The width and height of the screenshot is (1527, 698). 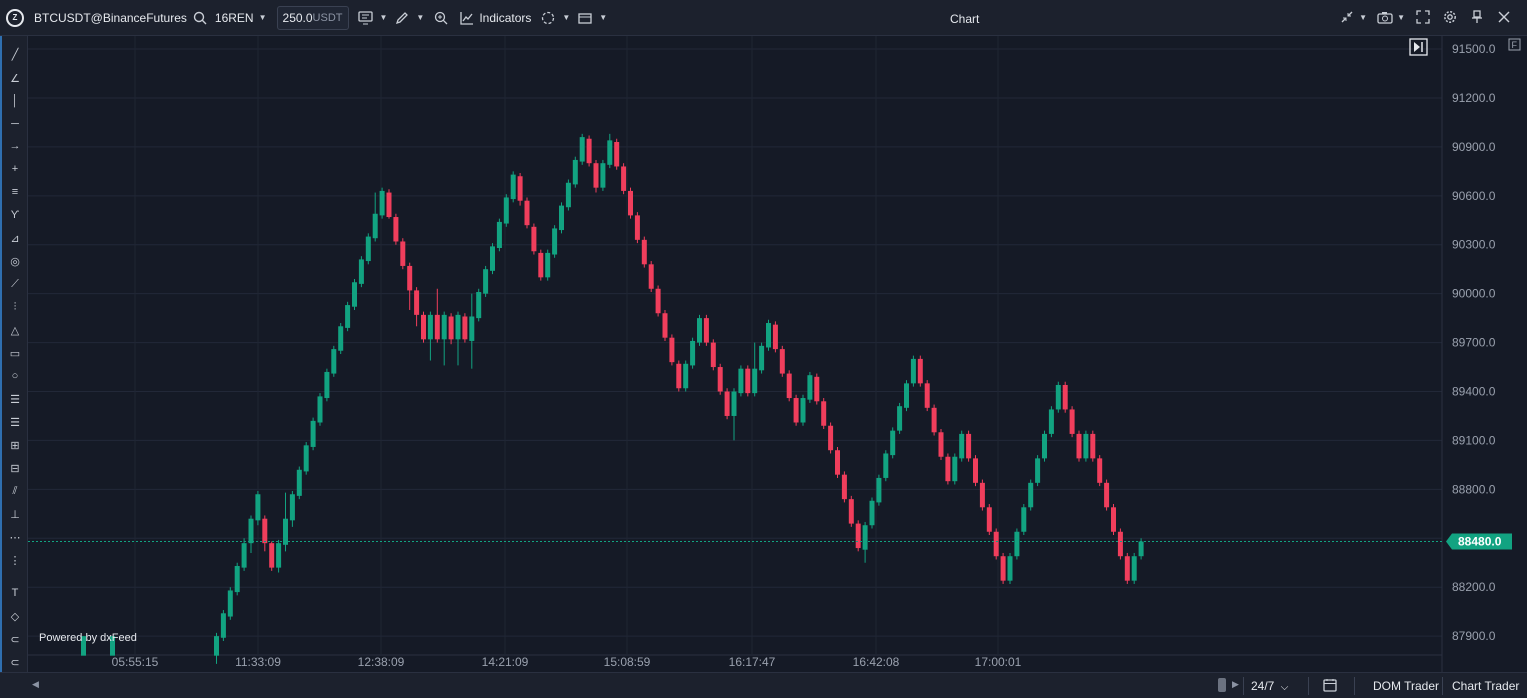 What do you see at coordinates (1474, 294) in the screenshot?
I see `y-tick-label: 90000.0` at bounding box center [1474, 294].